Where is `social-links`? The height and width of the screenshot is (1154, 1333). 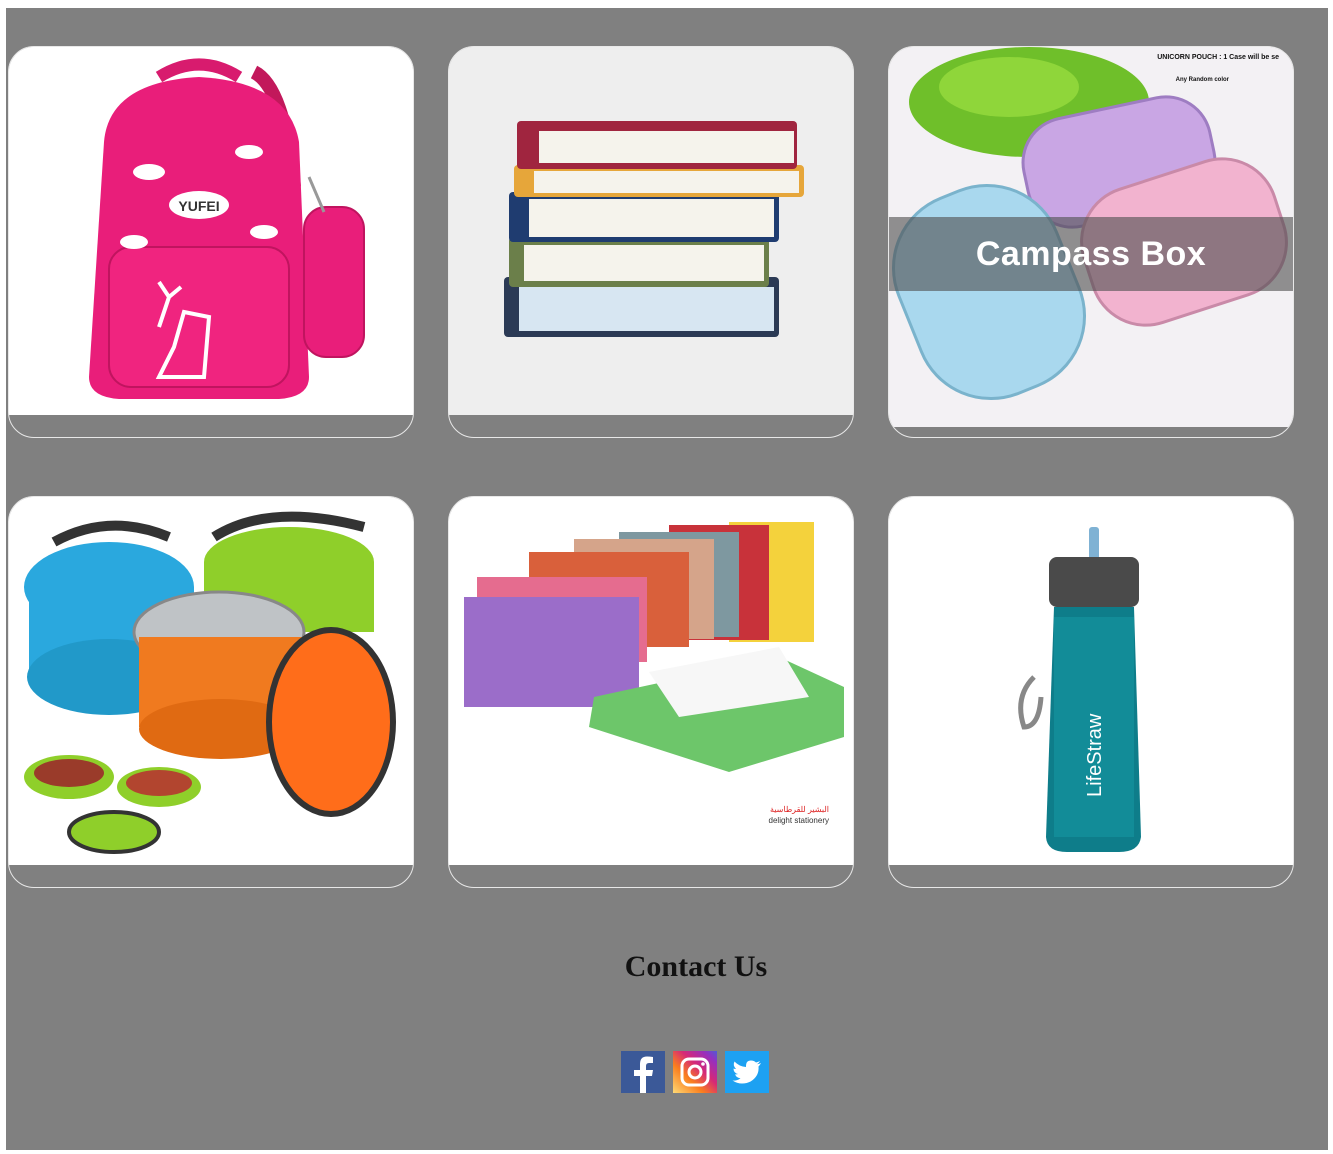 social-links is located at coordinates (695, 1072).